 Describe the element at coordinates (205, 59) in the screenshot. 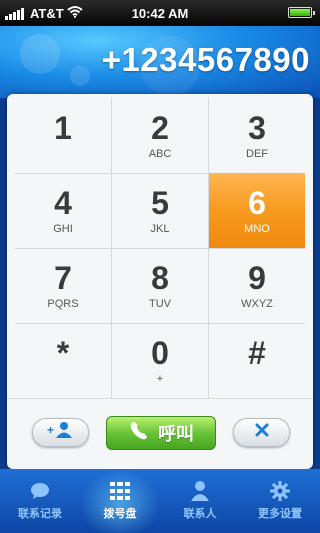

I see `dialed-number: +1234567890` at that location.